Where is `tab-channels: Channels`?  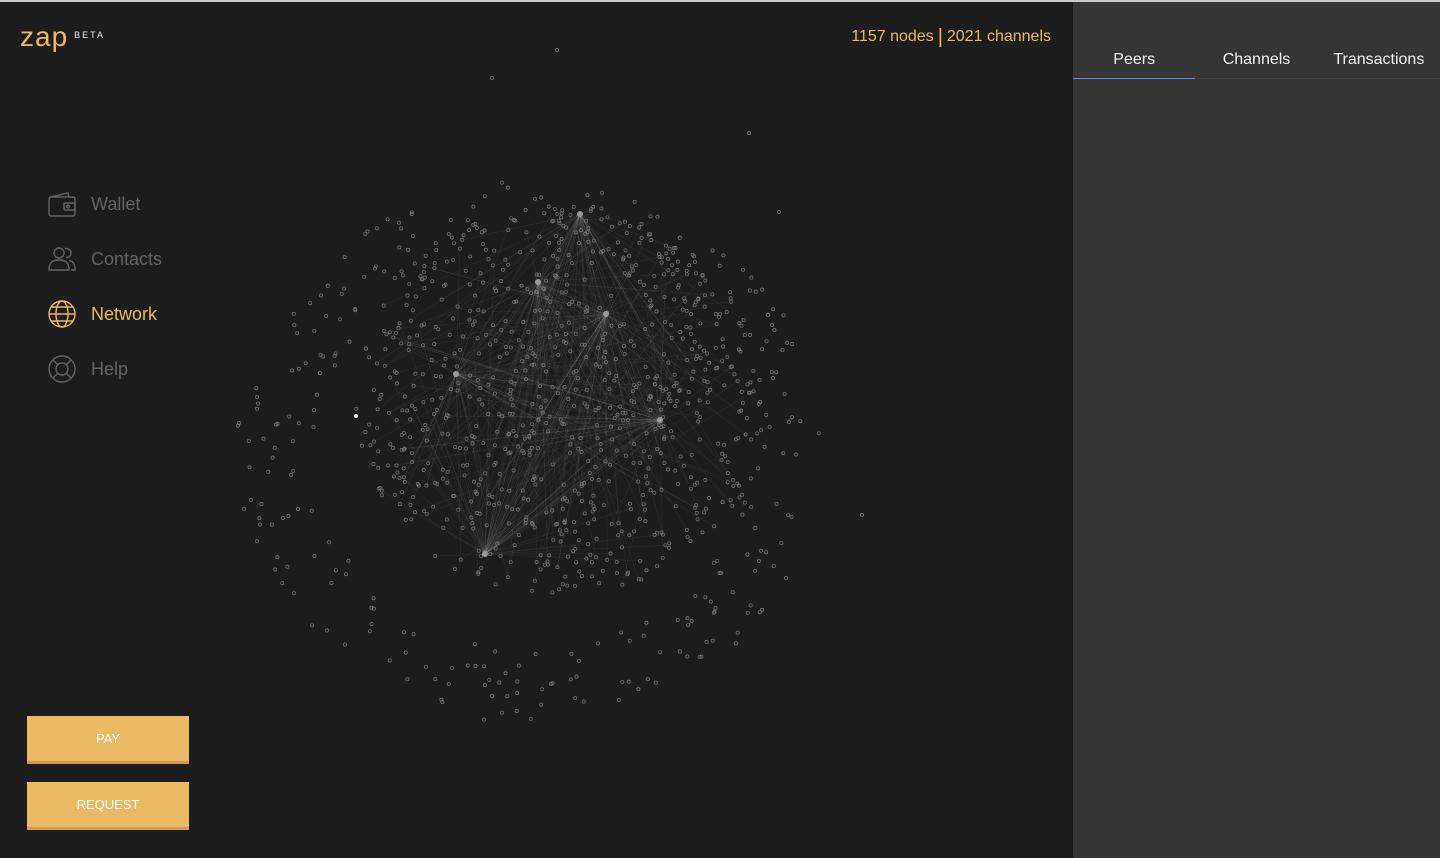 tab-channels: Channels is located at coordinates (1256, 40).